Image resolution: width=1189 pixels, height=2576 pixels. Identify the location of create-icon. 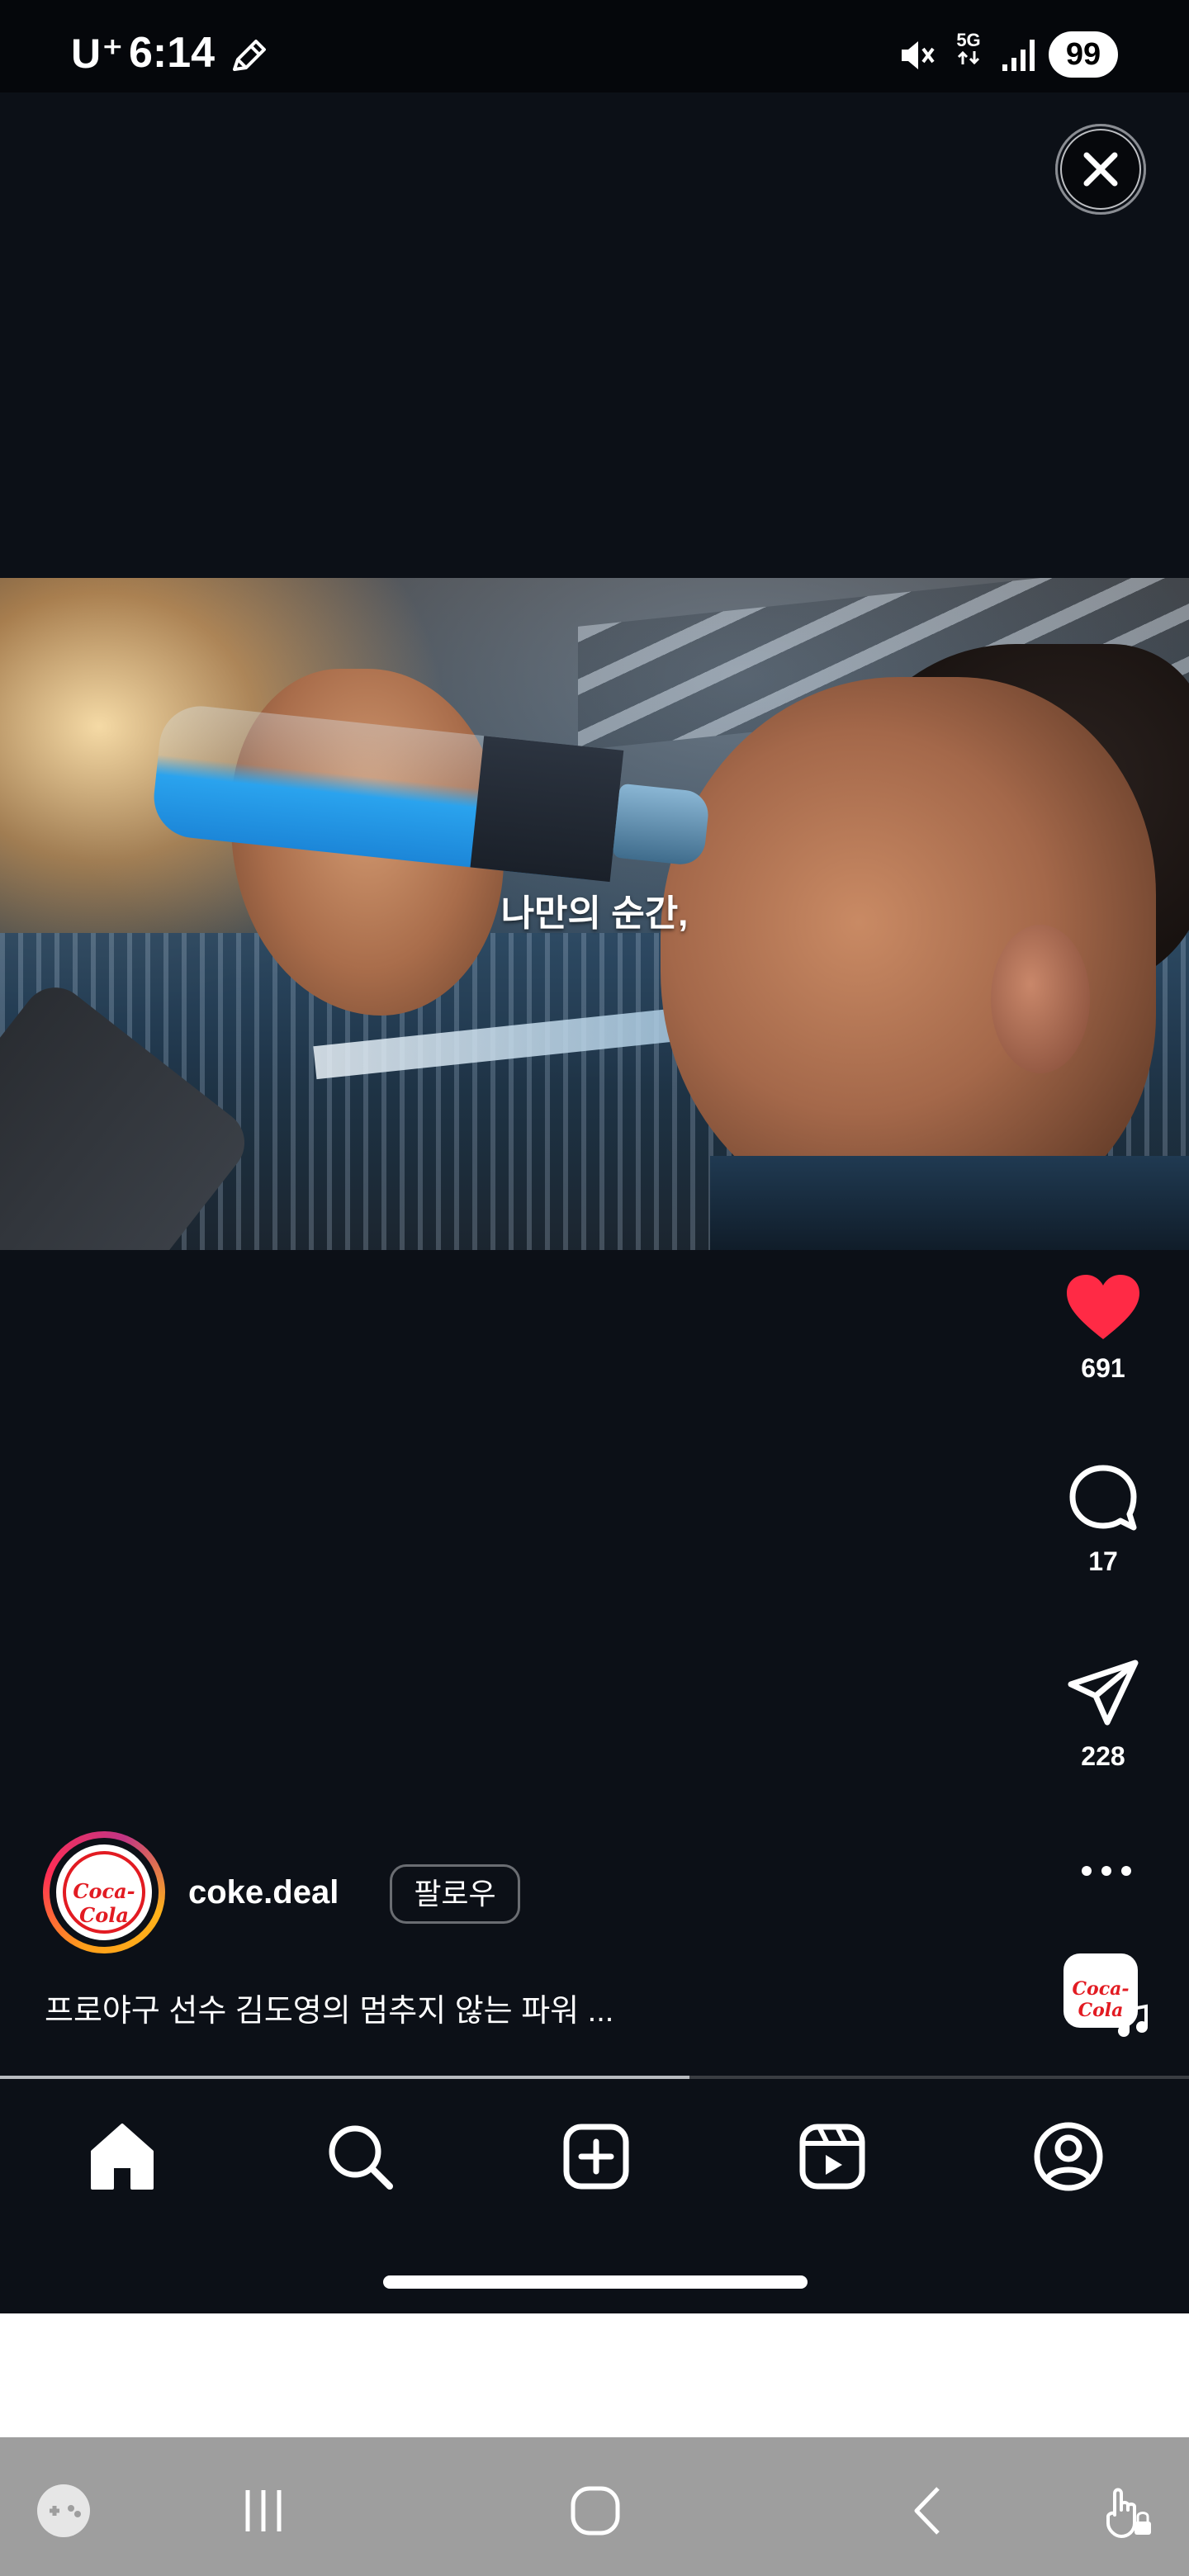
(596, 2156).